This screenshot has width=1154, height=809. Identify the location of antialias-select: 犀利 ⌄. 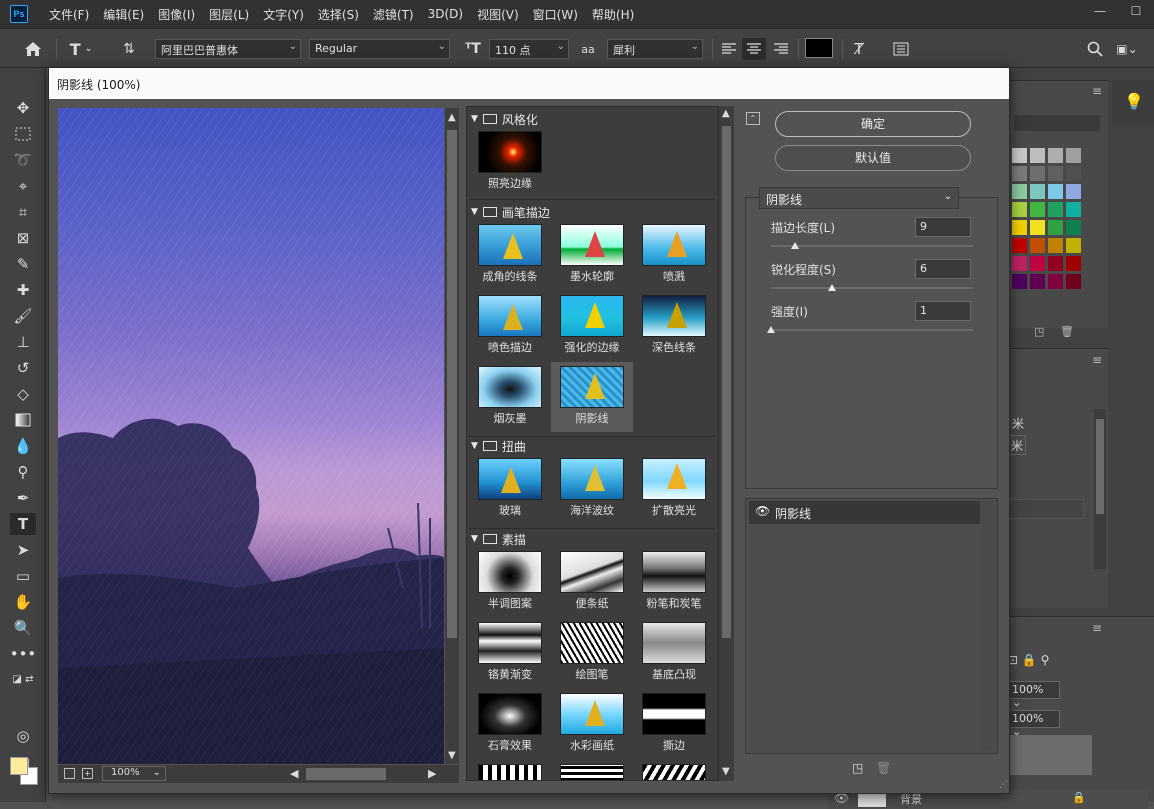
(655, 49).